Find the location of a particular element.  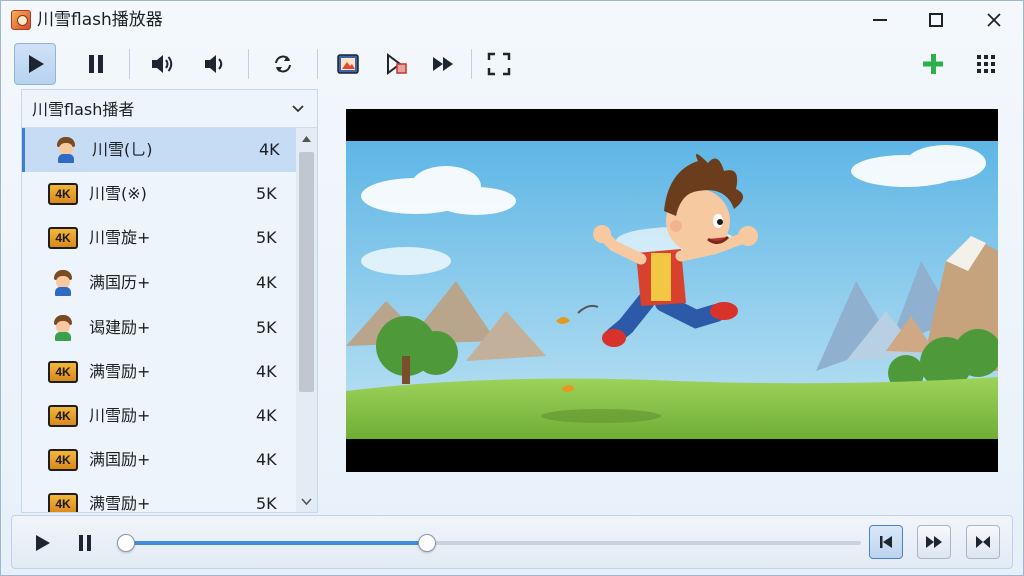

skip-forward-icon is located at coordinates (934, 542).